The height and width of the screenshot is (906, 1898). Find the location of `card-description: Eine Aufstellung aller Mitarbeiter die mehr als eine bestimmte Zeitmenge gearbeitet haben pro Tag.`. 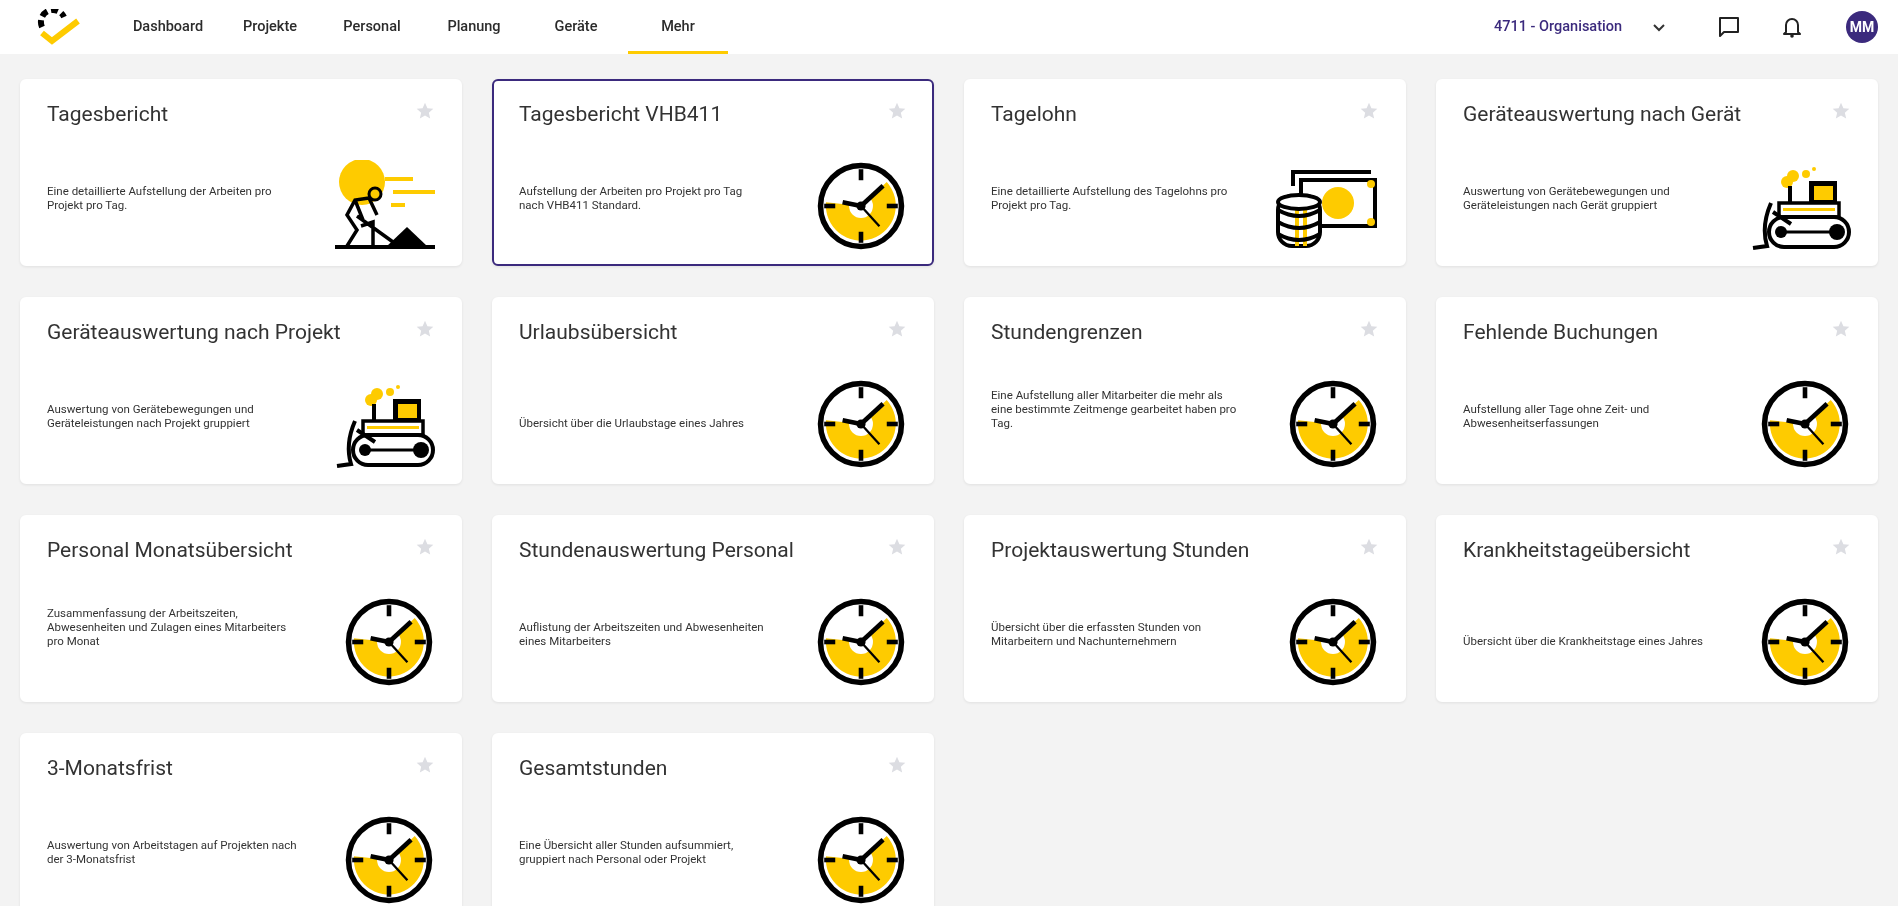

card-description: Eine Aufstellung aller Mitarbeiter die mehr als eine bestimmte Zeitmenge gearbeitet haben pro Tag. is located at coordinates (1114, 409).